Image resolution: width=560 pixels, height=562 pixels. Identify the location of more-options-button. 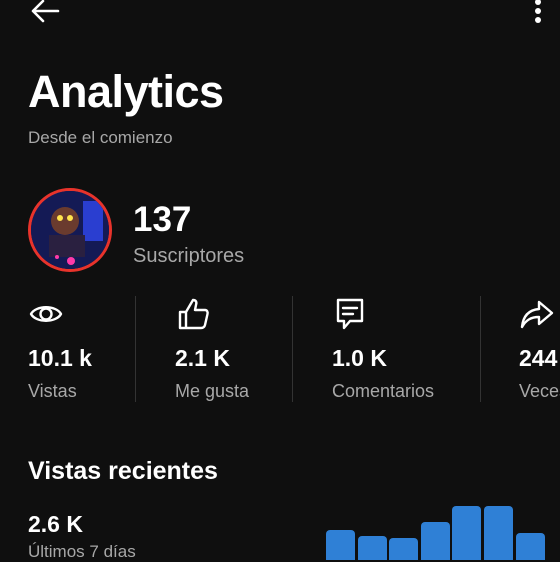
(540, 13).